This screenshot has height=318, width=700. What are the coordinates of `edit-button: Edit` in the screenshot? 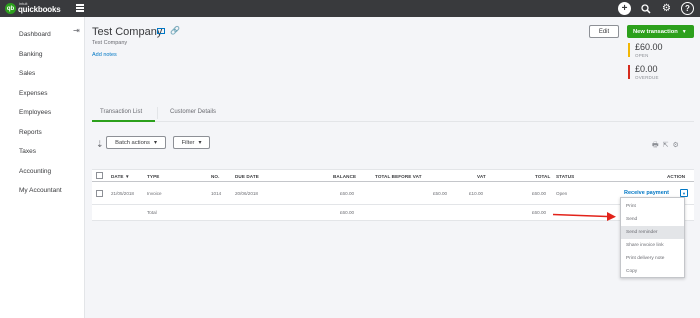 It's located at (604, 31).